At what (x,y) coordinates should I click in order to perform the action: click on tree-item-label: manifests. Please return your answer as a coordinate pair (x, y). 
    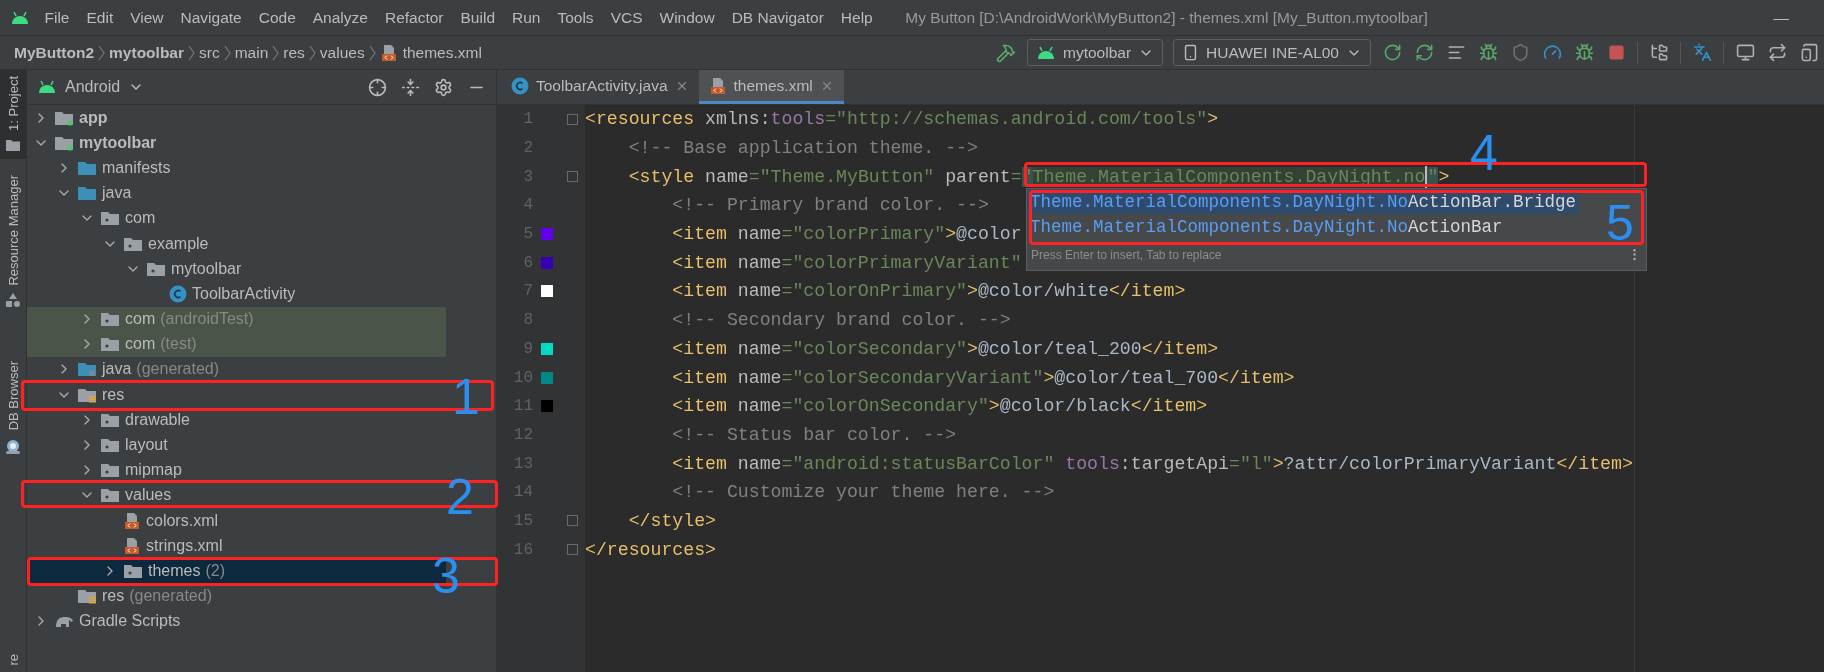
    Looking at the image, I should click on (136, 167).